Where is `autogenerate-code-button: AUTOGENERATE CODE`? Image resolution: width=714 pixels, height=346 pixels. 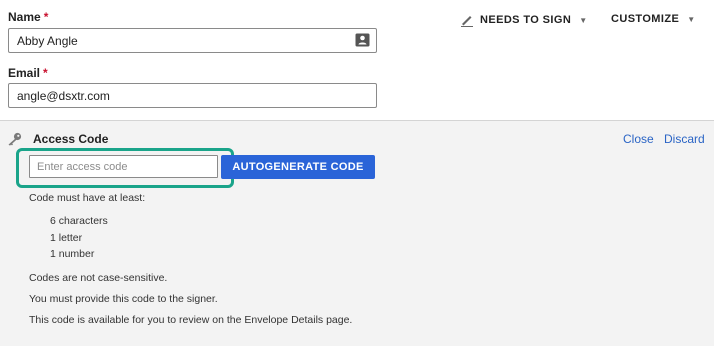
autogenerate-code-button: AUTOGENERATE CODE is located at coordinates (298, 167).